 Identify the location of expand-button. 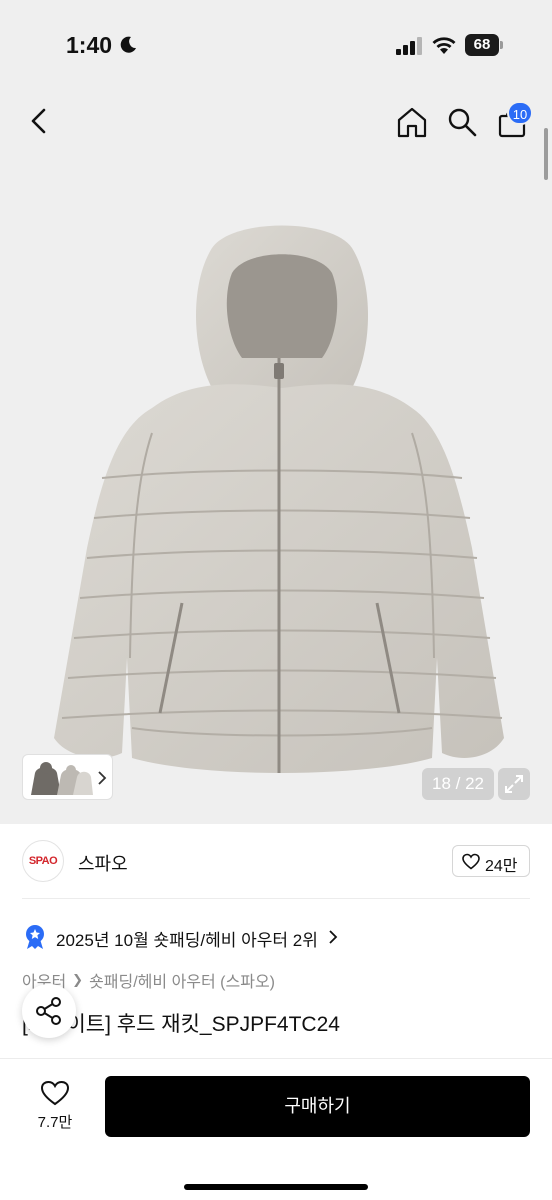
(514, 784).